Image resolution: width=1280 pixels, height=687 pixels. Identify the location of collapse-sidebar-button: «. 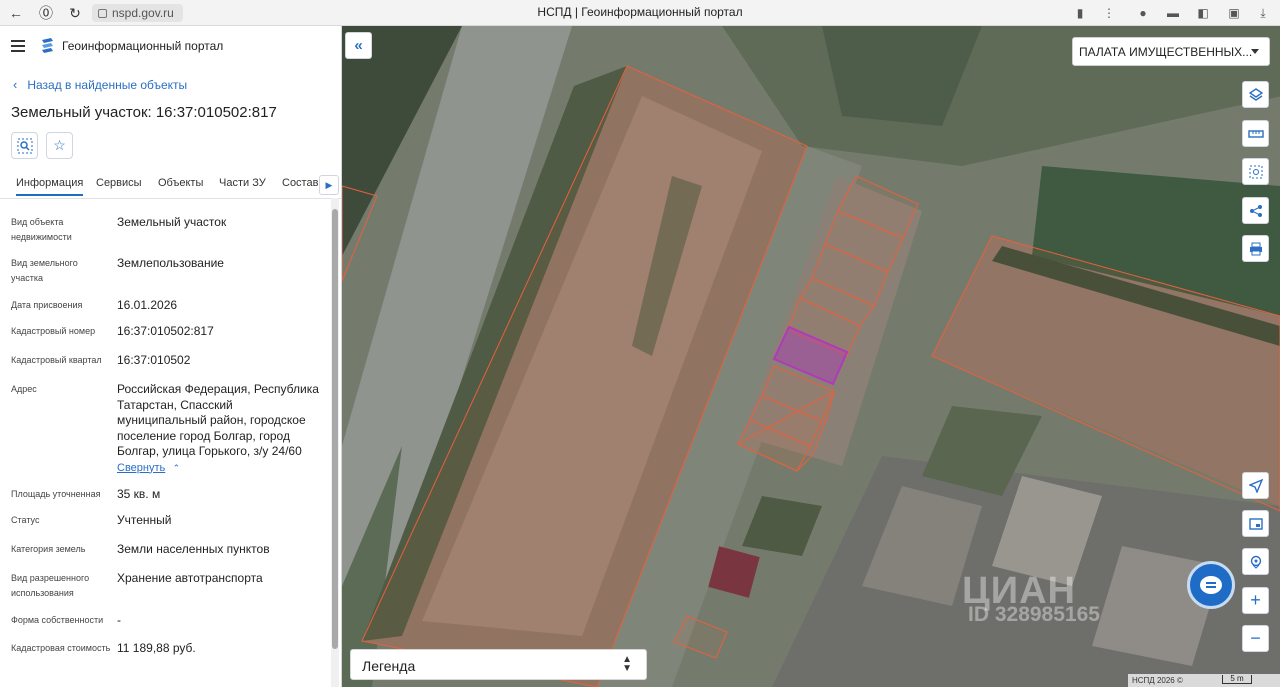
(358, 45).